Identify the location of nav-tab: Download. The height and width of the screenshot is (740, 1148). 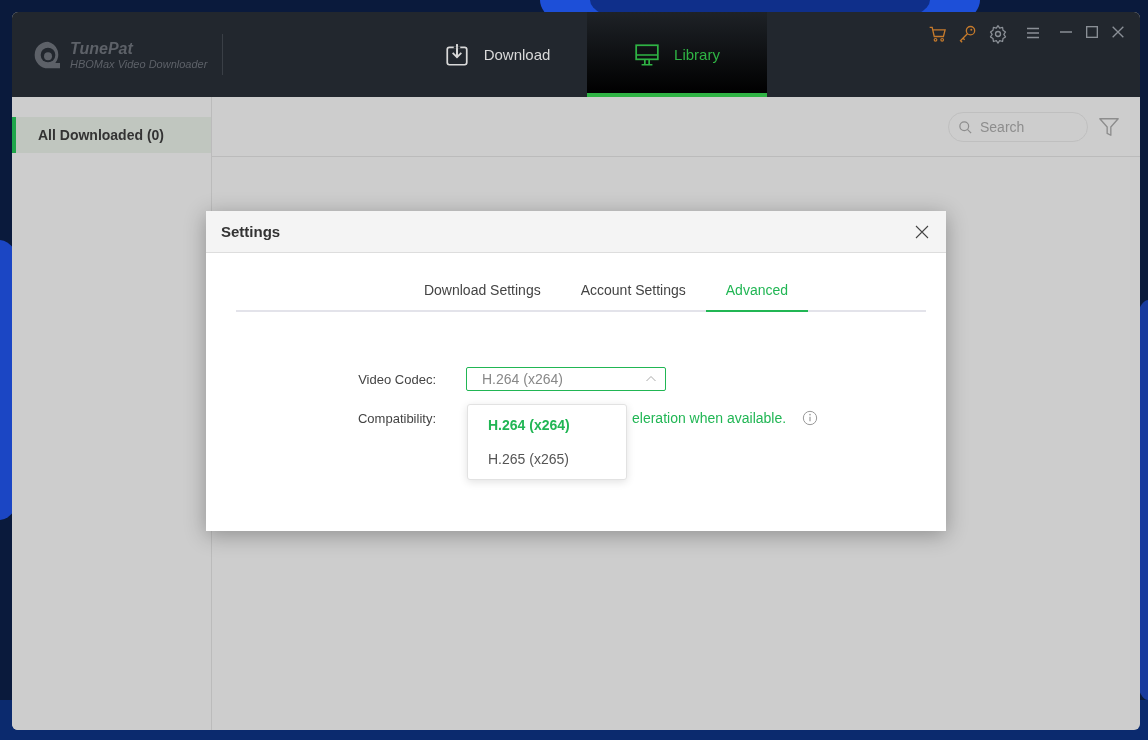
(497, 54).